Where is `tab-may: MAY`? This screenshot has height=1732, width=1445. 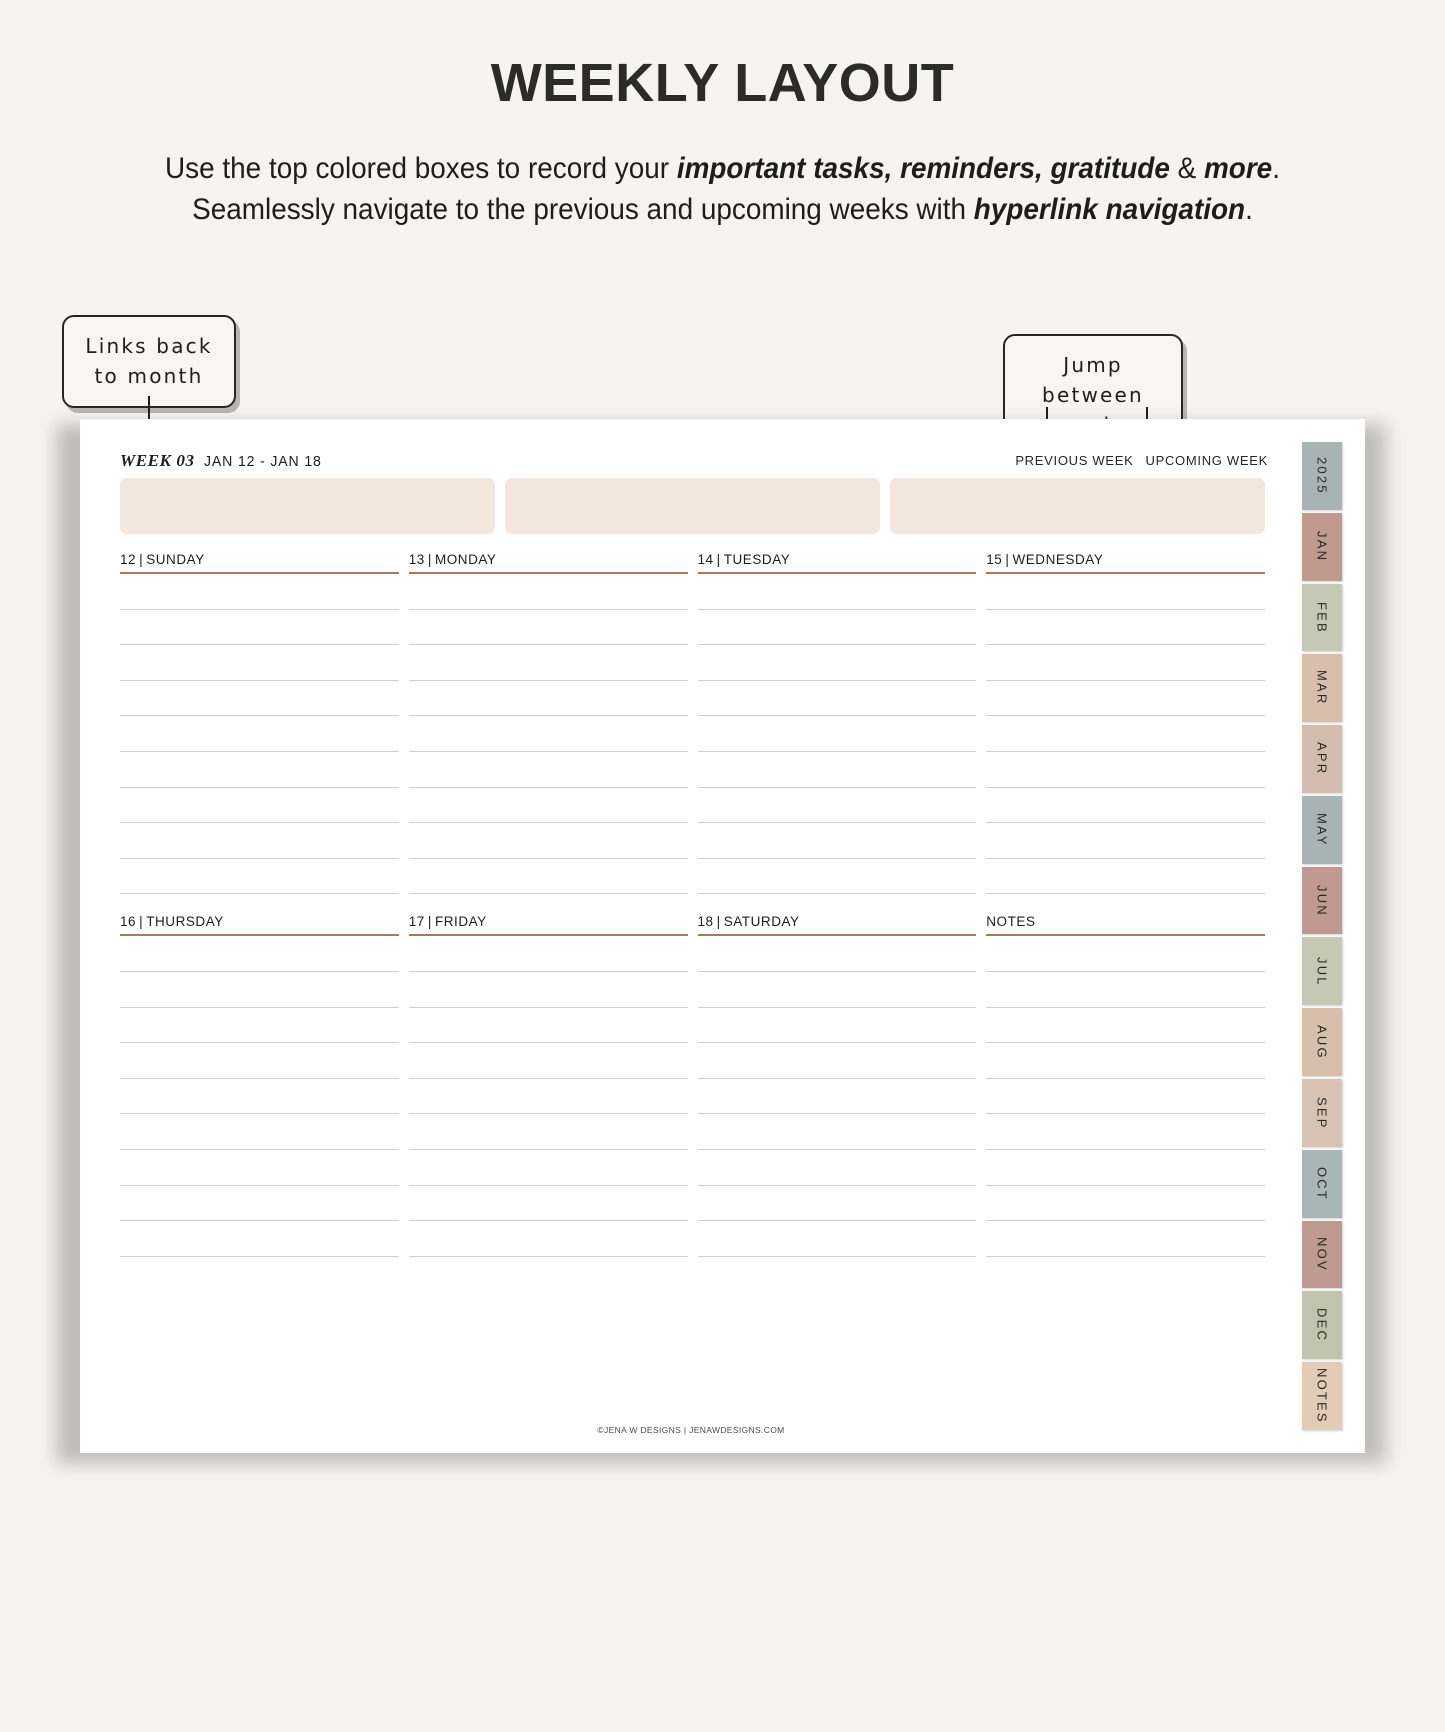
tab-may: MAY is located at coordinates (1322, 829).